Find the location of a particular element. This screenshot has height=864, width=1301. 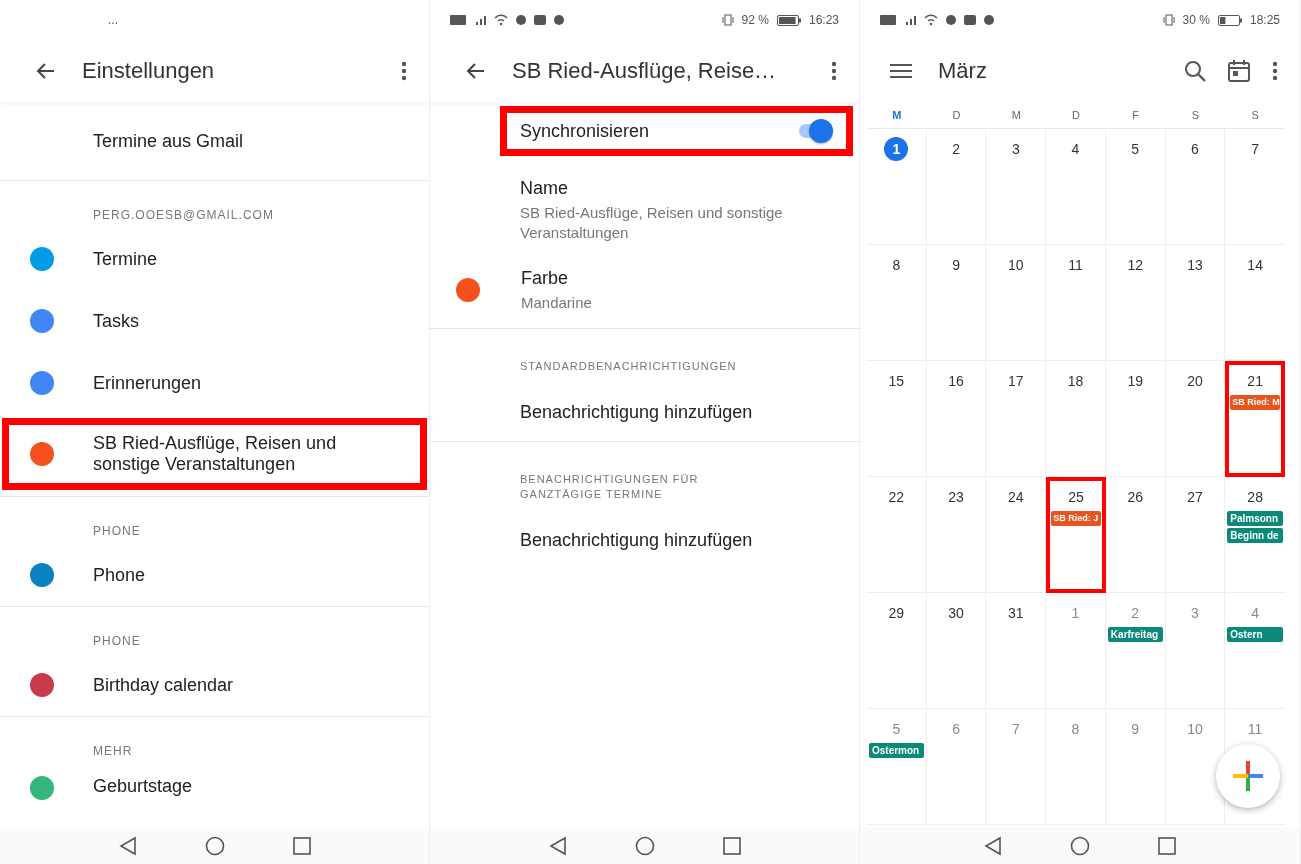

day-number: 15 is located at coordinates (896, 381).